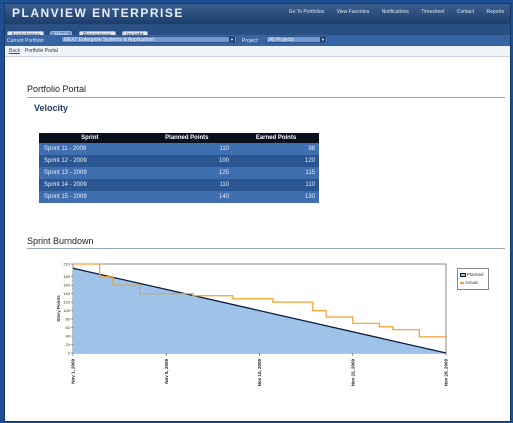  Describe the element at coordinates (462, 282) in the screenshot. I see `actual-swatch` at that location.